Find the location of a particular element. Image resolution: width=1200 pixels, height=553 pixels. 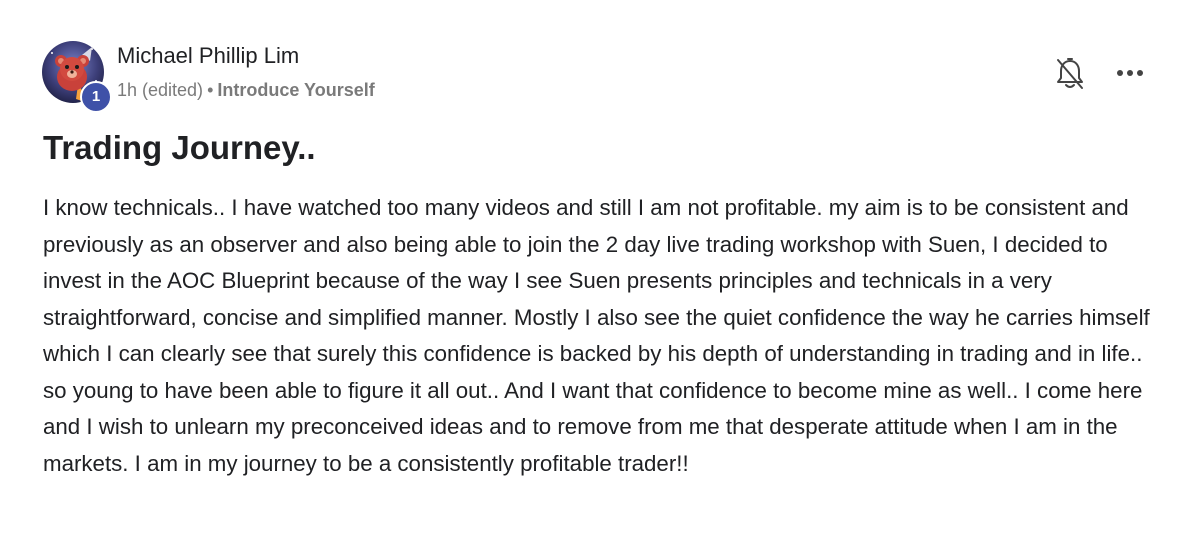

notification-toggle-button is located at coordinates (1070, 74).